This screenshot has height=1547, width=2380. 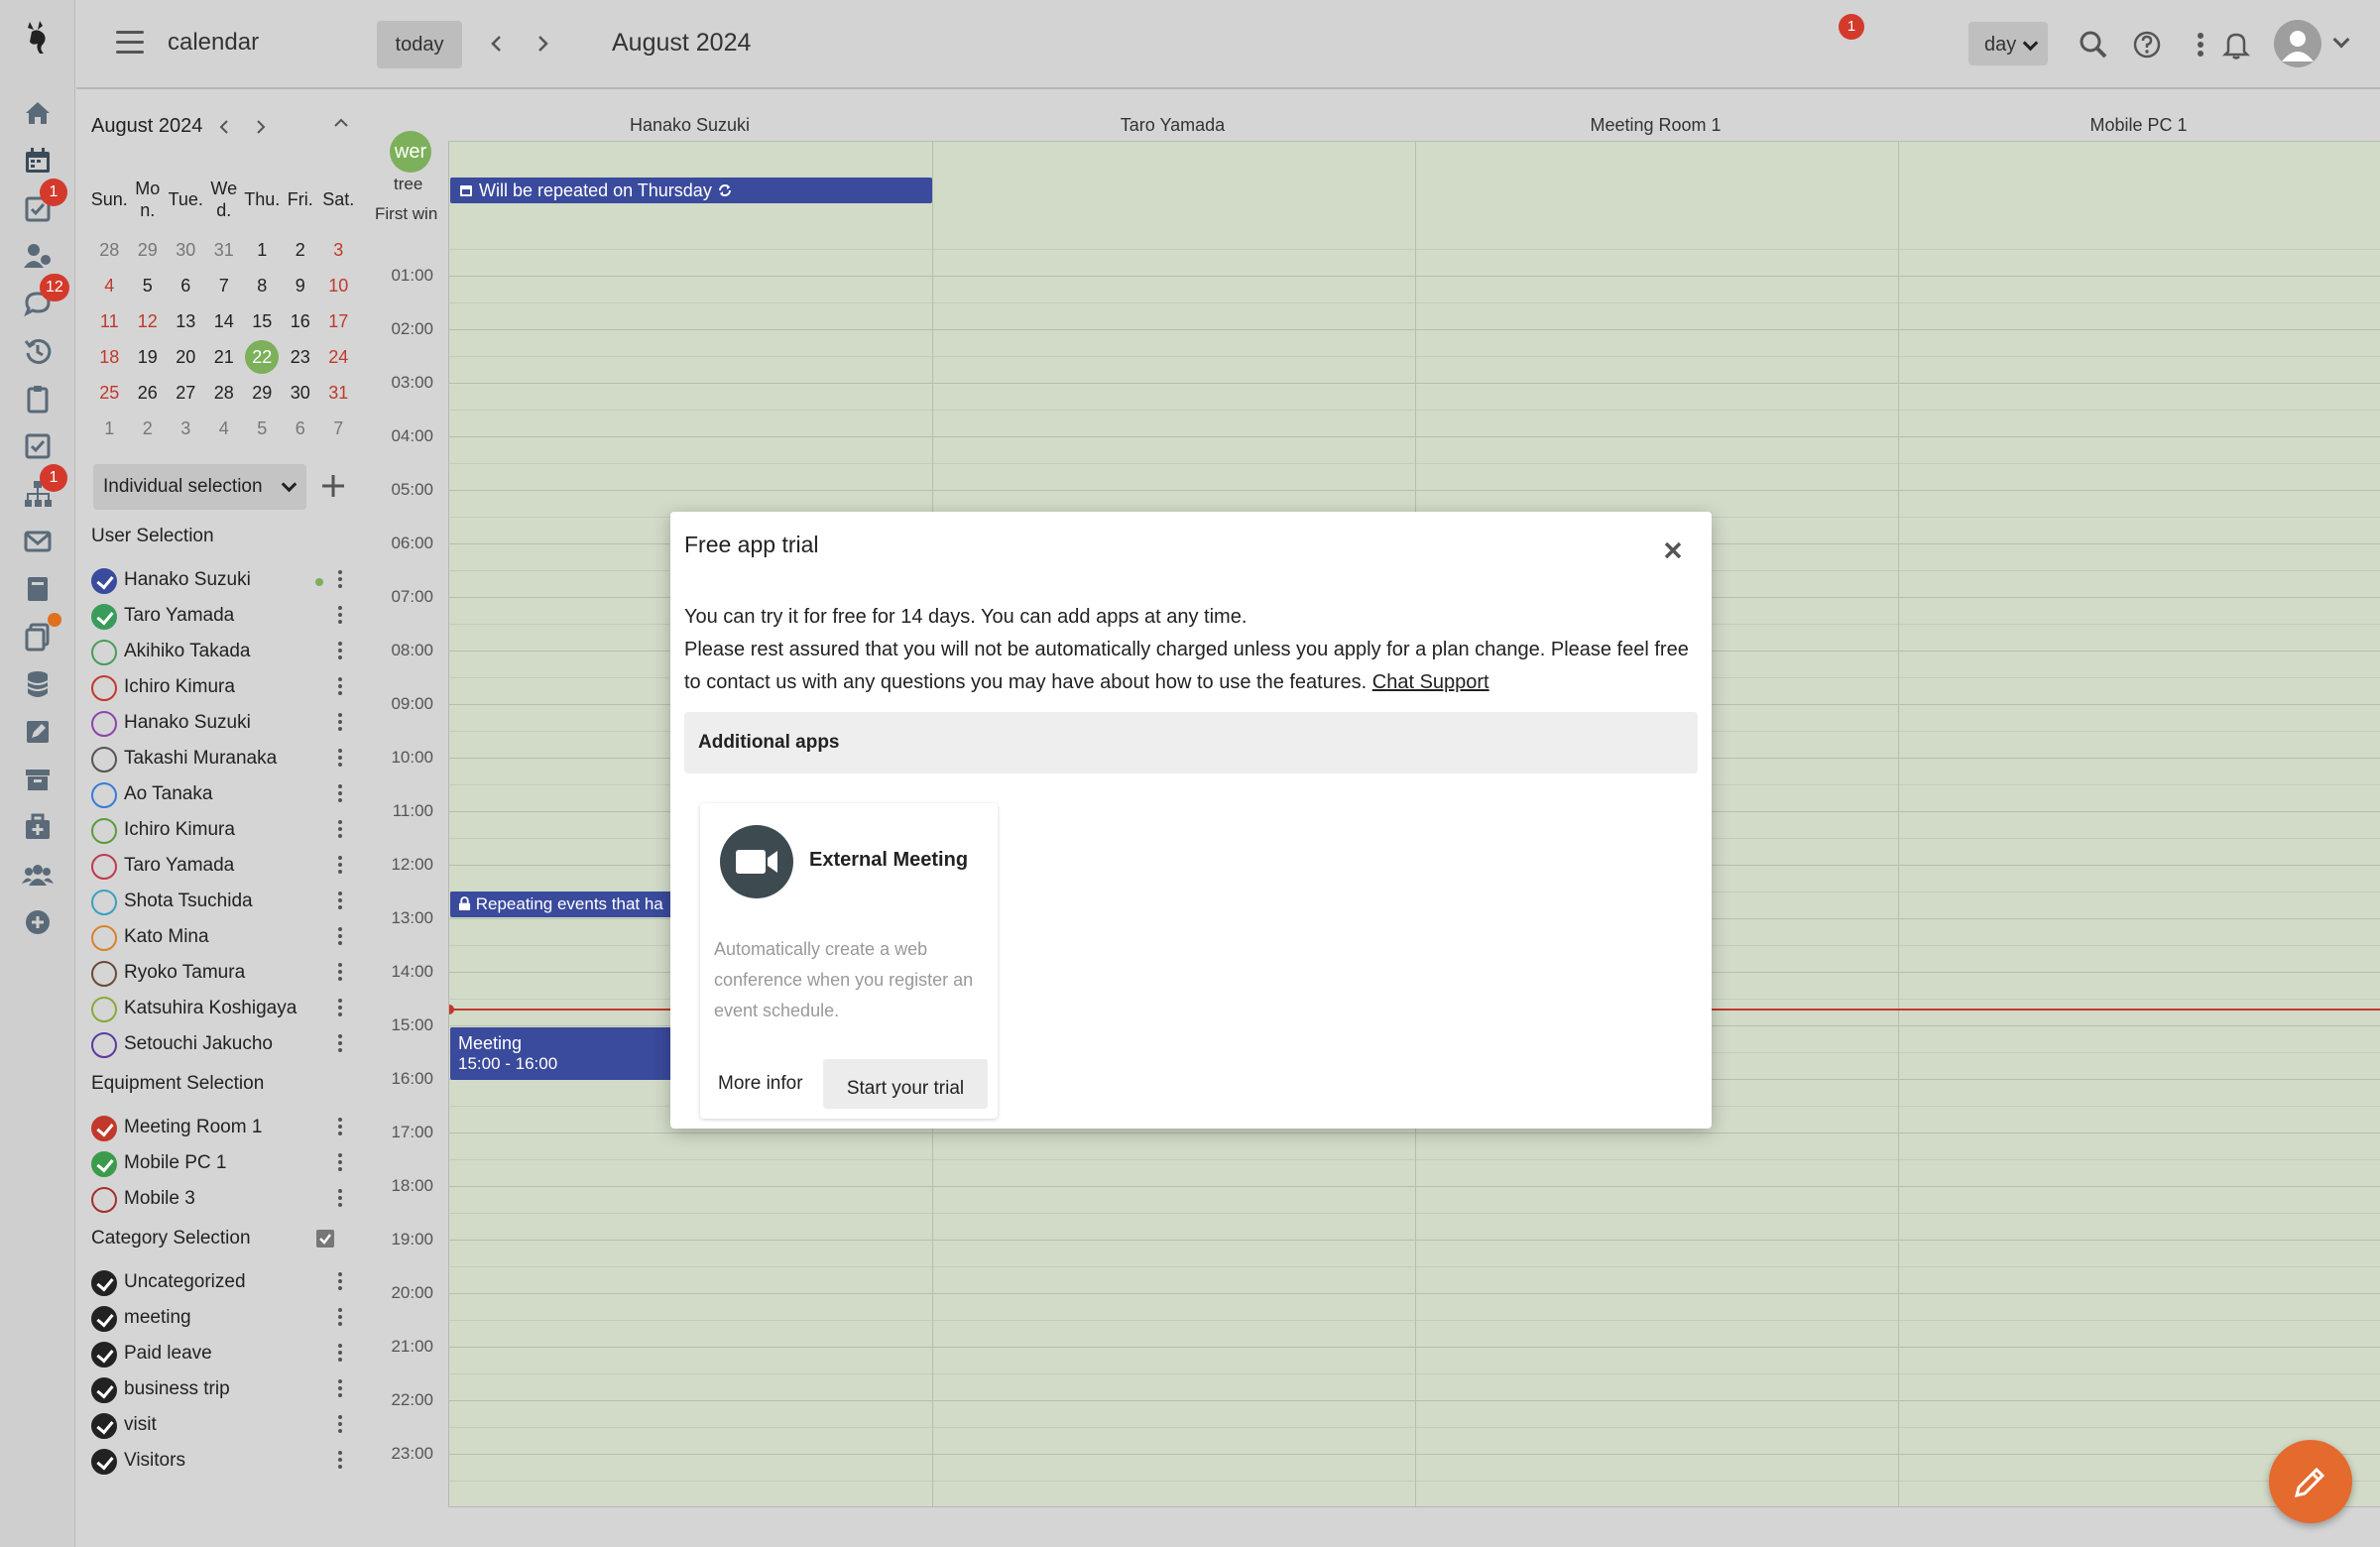 What do you see at coordinates (38, 256) in the screenshot?
I see `users-icon` at bounding box center [38, 256].